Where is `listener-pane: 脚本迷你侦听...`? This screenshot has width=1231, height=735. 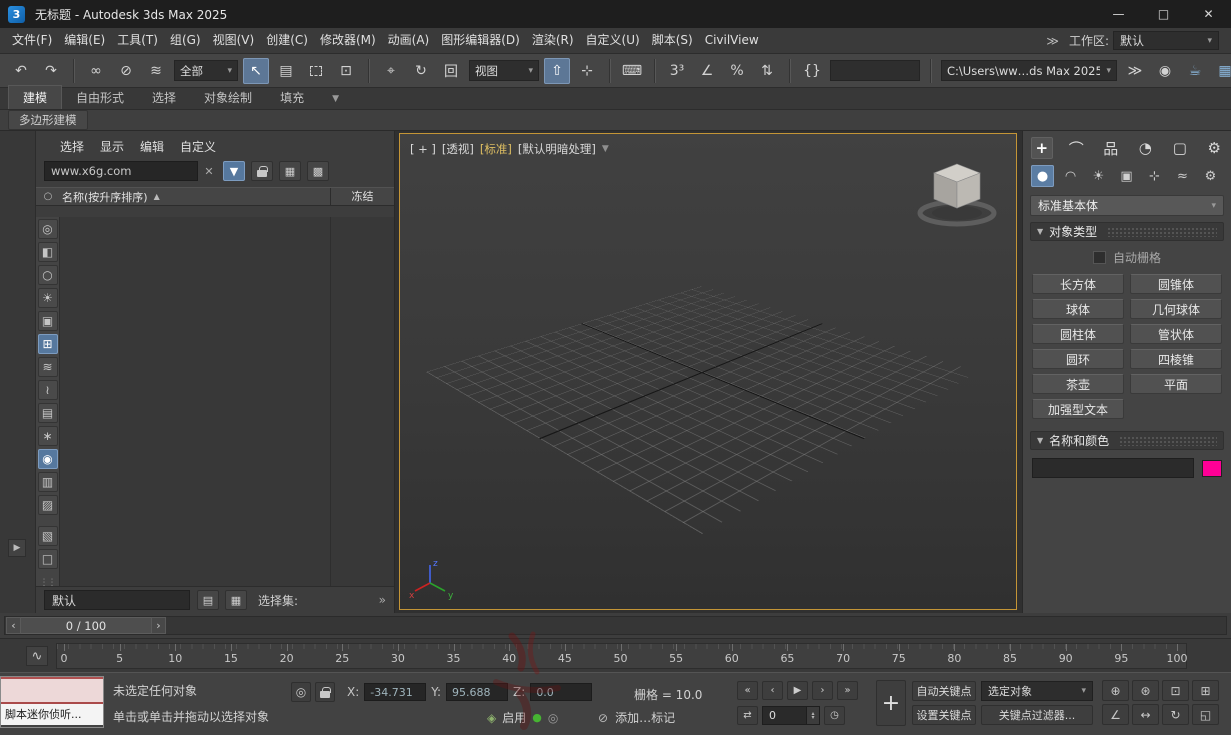 listener-pane: 脚本迷你侦听... is located at coordinates (52, 714).